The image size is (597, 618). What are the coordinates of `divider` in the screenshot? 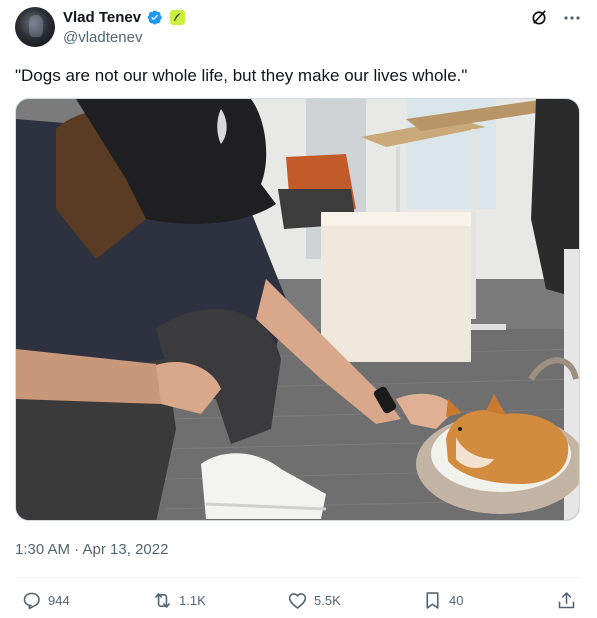 It's located at (298, 577).